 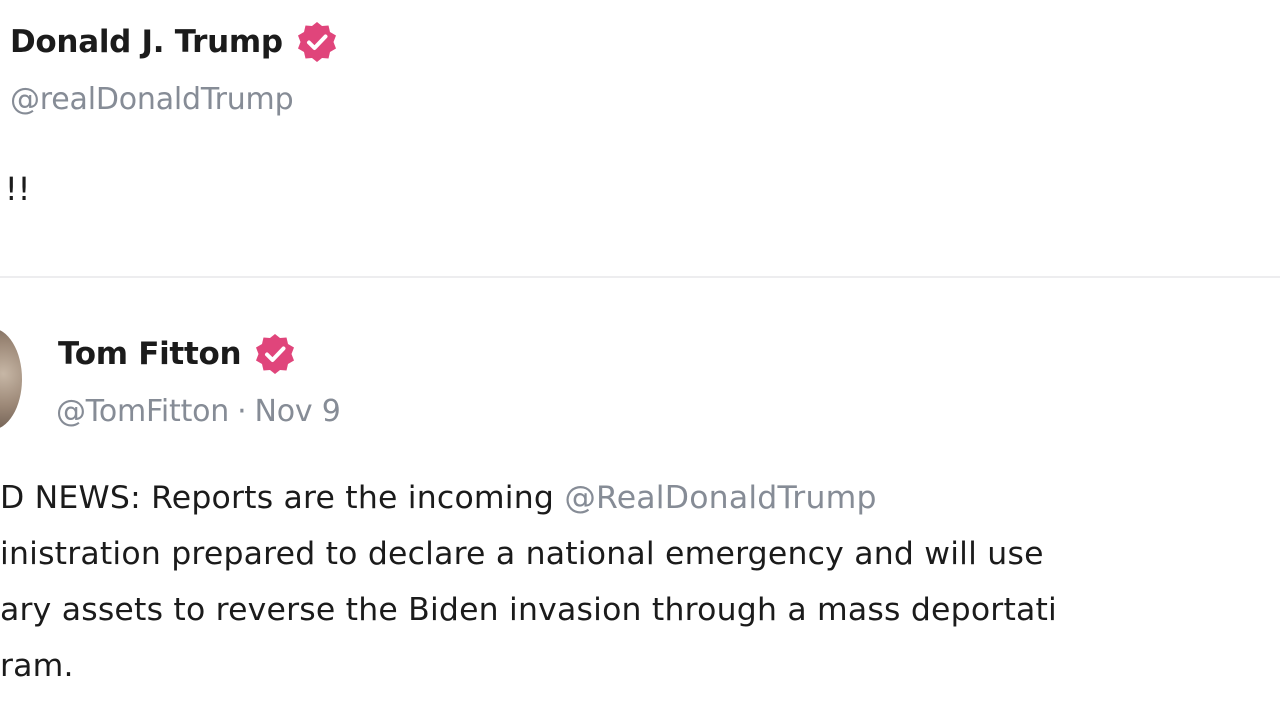 What do you see at coordinates (152, 99) in the screenshot?
I see `author-handle: @realDonaldTrump` at bounding box center [152, 99].